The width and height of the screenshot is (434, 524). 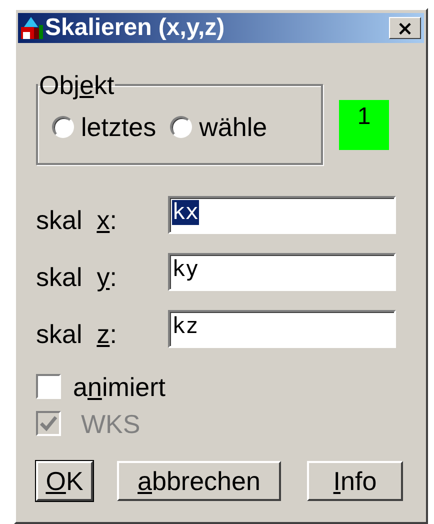 I want to click on close-button: ×, so click(x=405, y=28).